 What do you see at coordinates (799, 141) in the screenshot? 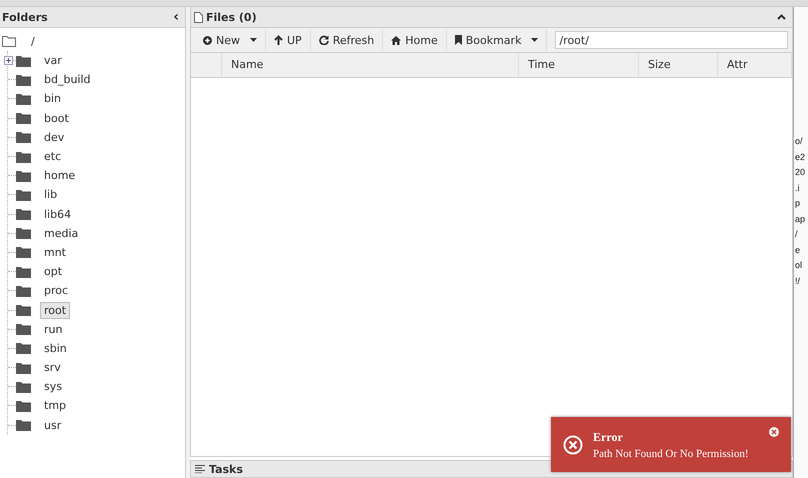
I see `background-text: o/` at bounding box center [799, 141].